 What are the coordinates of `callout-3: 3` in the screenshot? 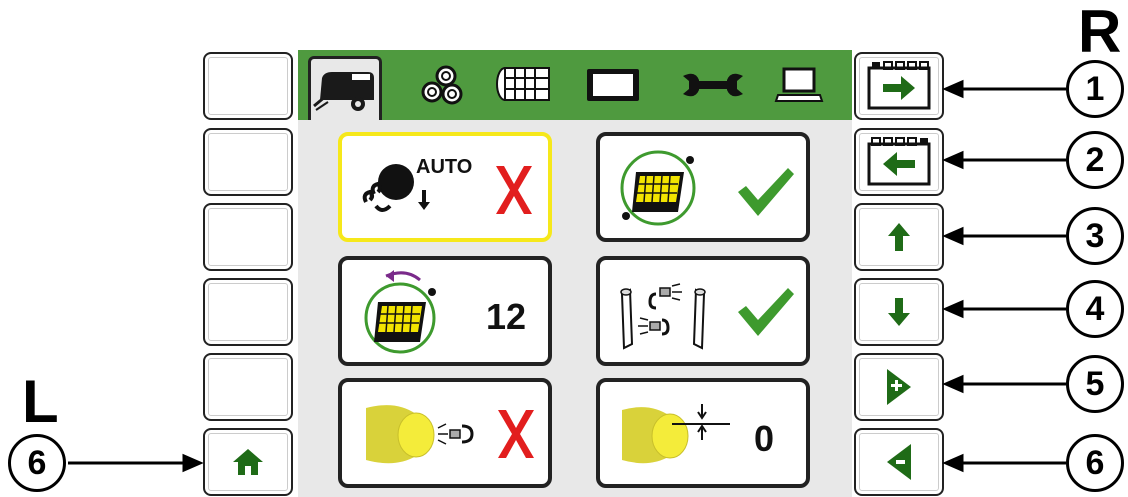 It's located at (1095, 236).